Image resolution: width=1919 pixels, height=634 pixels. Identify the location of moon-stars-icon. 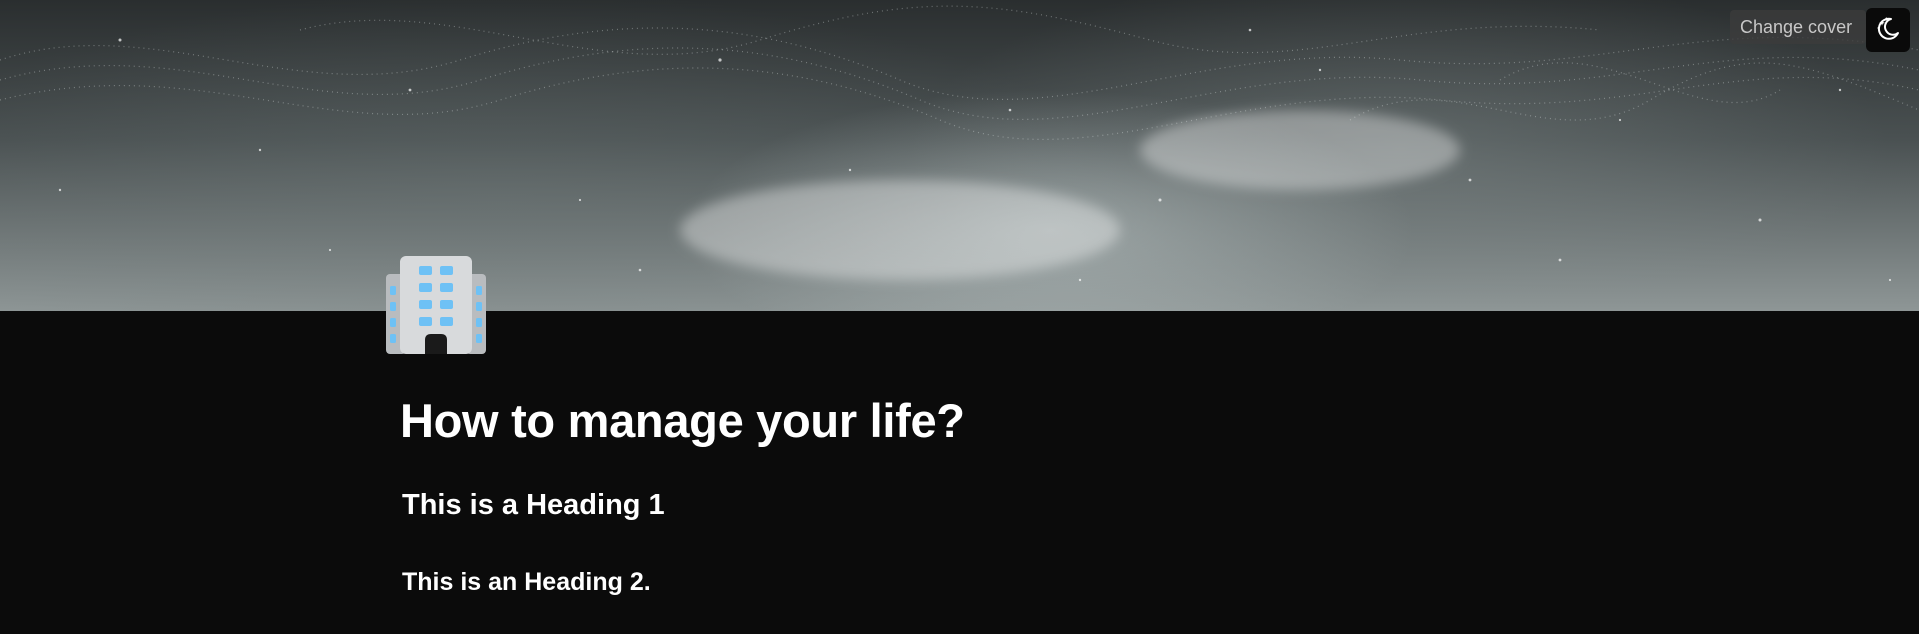
(1888, 30).